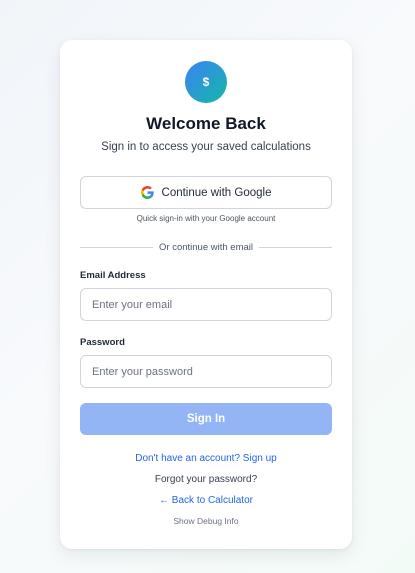 This screenshot has height=573, width=415. Describe the element at coordinates (206, 218) in the screenshot. I see `google-hint-text: Quick sign-in with your Google account` at that location.